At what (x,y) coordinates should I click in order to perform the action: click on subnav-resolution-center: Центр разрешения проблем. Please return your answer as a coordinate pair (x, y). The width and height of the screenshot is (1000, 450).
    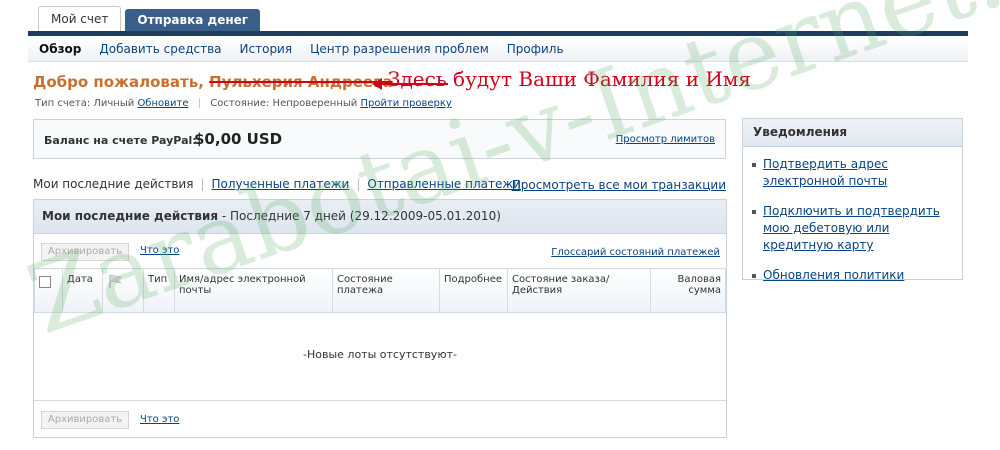
    Looking at the image, I should click on (399, 49).